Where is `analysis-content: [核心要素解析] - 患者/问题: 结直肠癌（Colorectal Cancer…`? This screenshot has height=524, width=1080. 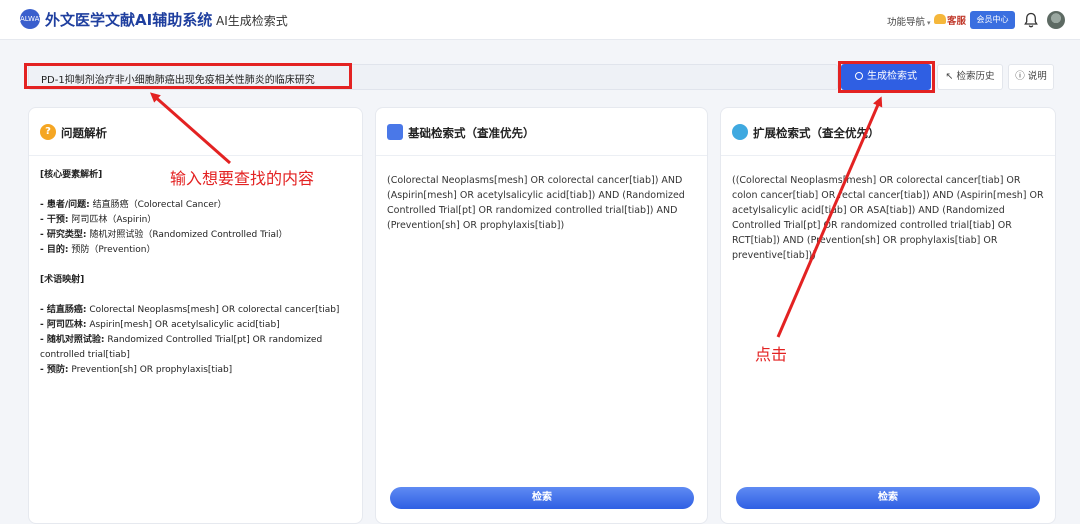 analysis-content: [核心要素解析] - 患者/问题: 结直肠癌（Colorectal Cancer… is located at coordinates (197, 273).